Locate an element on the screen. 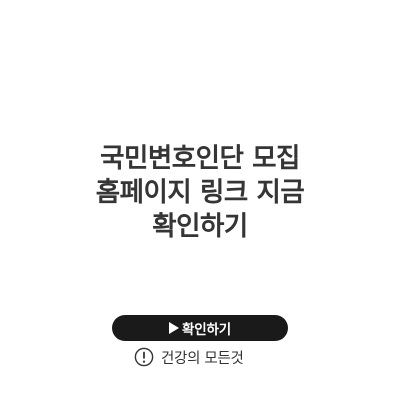  exclamation-circle-icon is located at coordinates (144, 357).